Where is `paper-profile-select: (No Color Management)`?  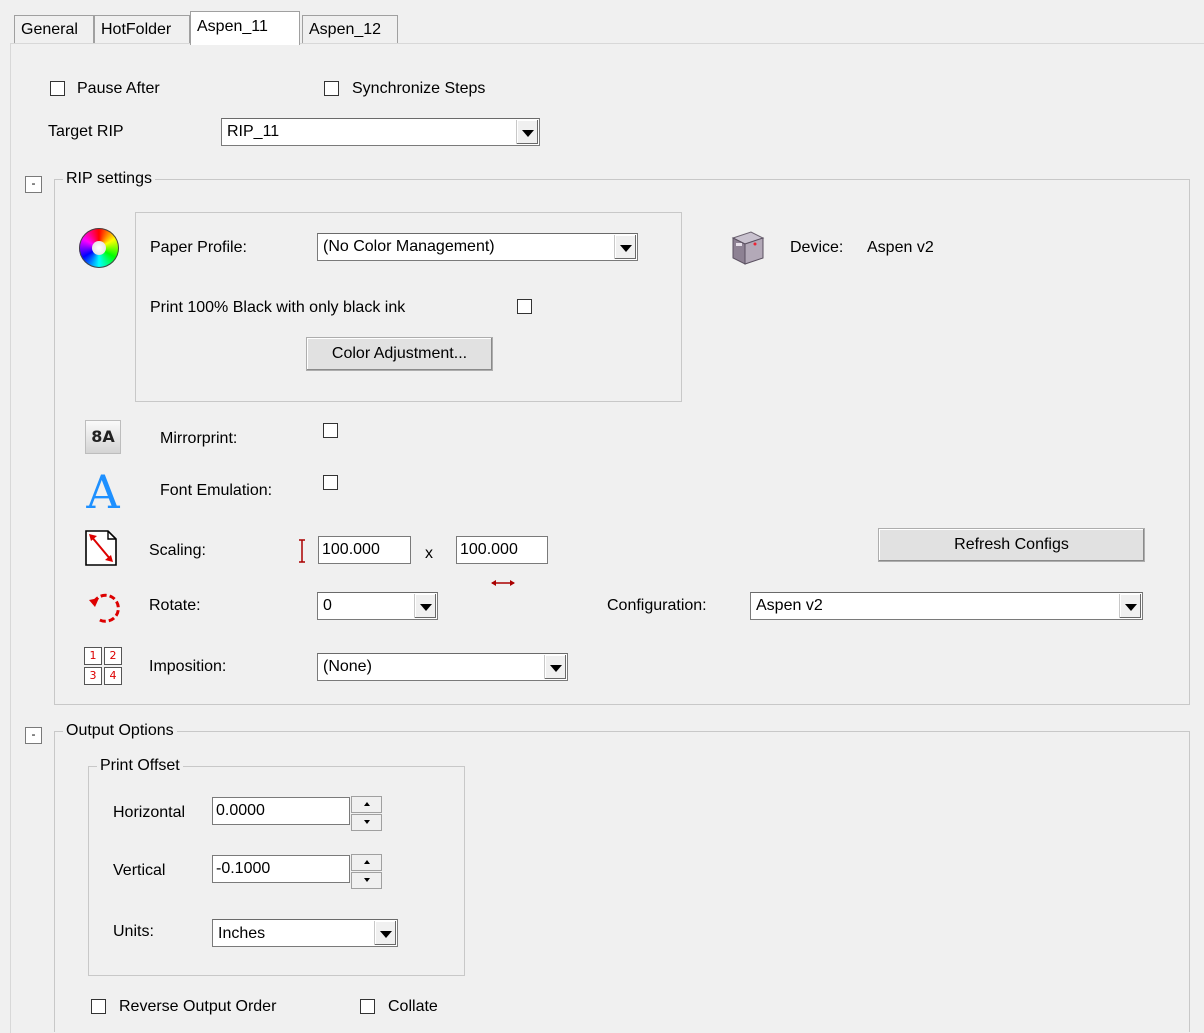 paper-profile-select: (No Color Management) is located at coordinates (477, 247).